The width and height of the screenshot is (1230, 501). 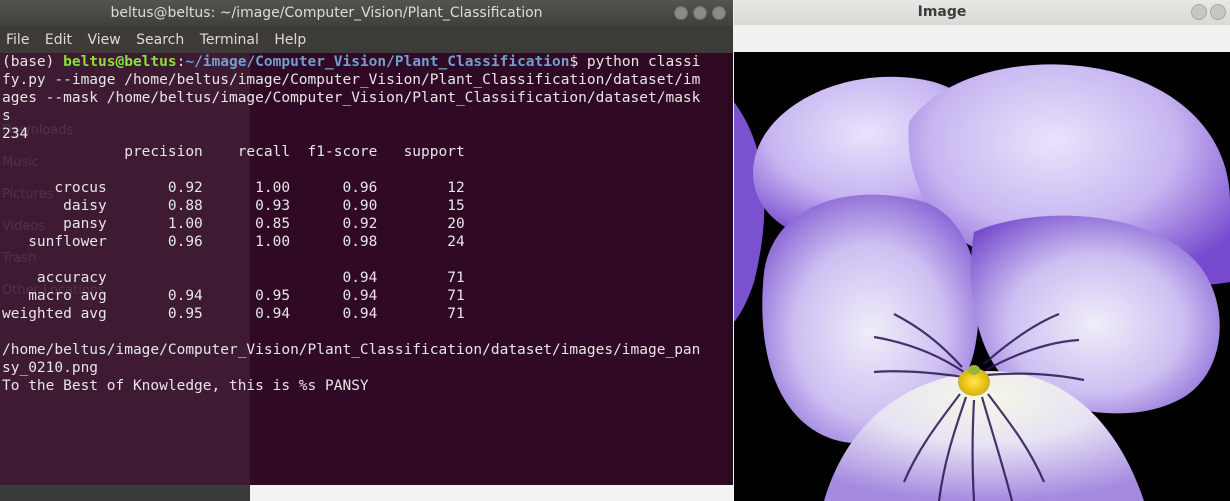 I want to click on report-row-crocus: crocus 0.92 1.00 0.96 12, so click(x=233, y=188).